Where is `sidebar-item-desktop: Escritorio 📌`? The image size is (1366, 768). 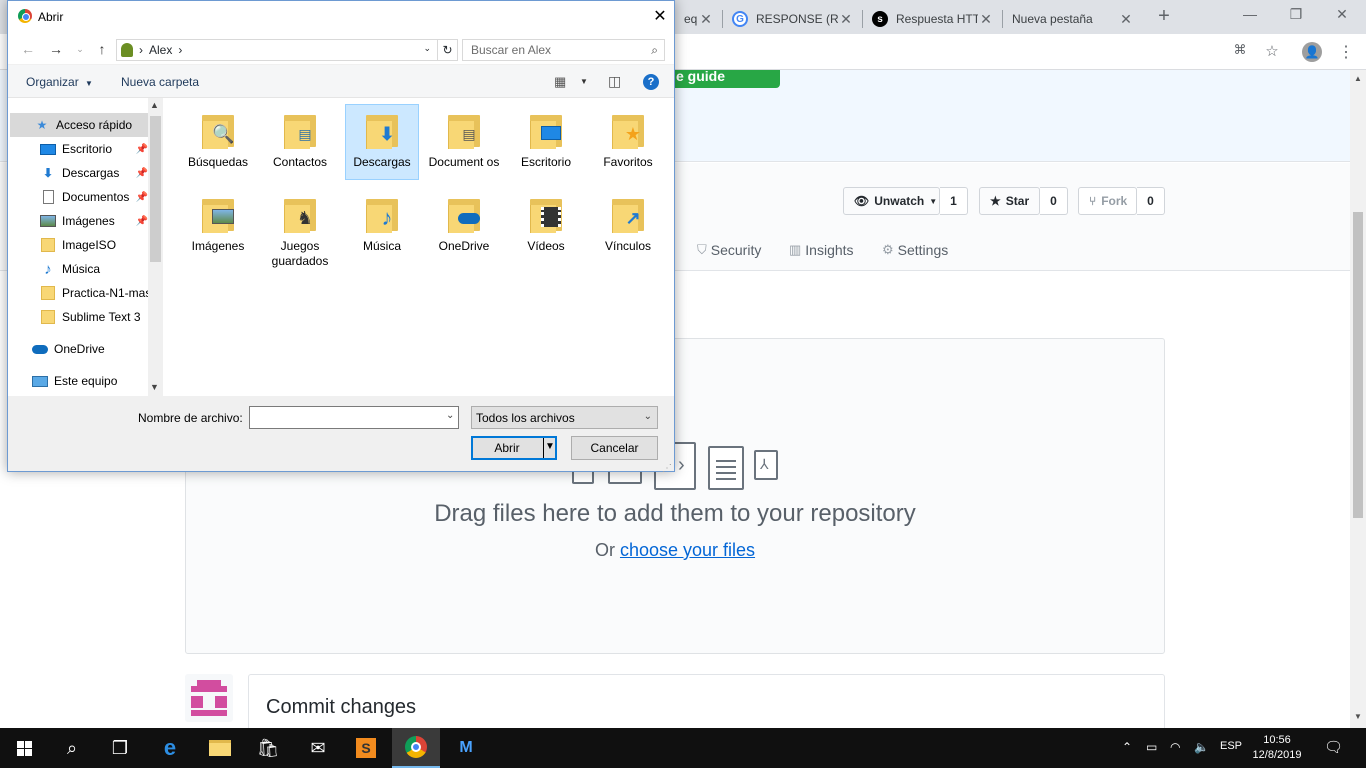
sidebar-item-desktop: Escritorio 📌 is located at coordinates (79, 149).